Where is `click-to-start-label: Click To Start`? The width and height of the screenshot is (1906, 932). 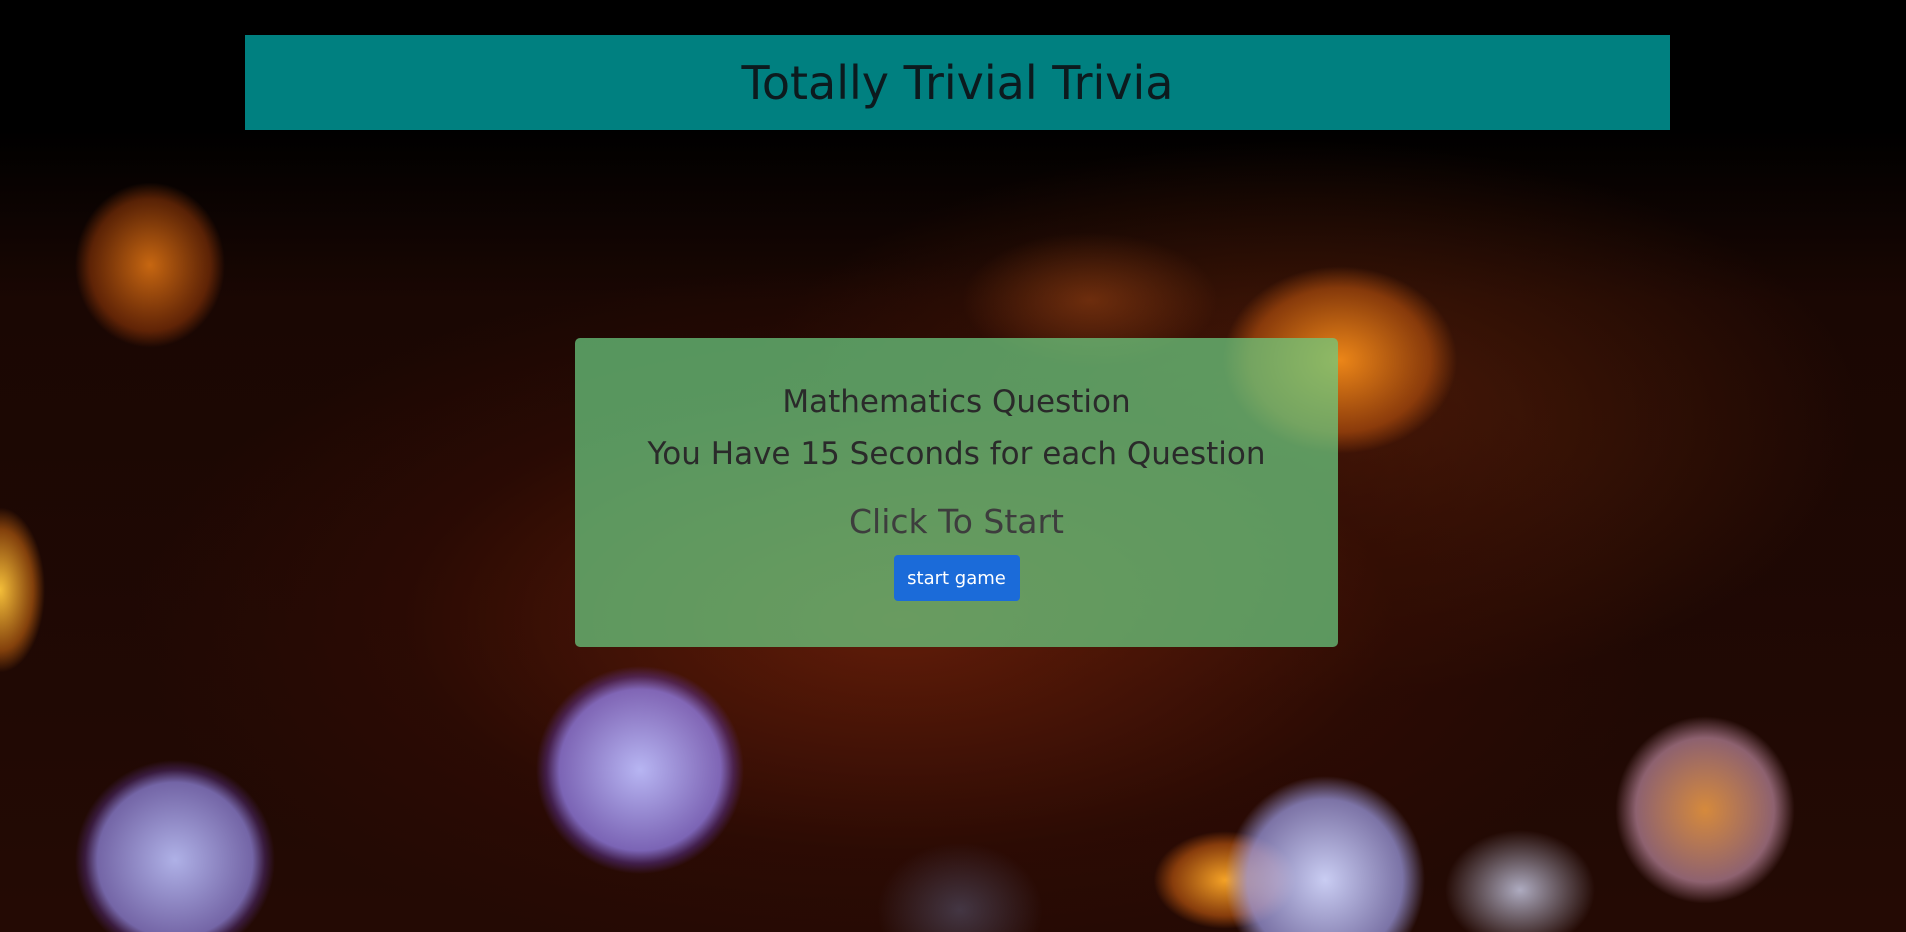 click-to-start-label: Click To Start is located at coordinates (956, 521).